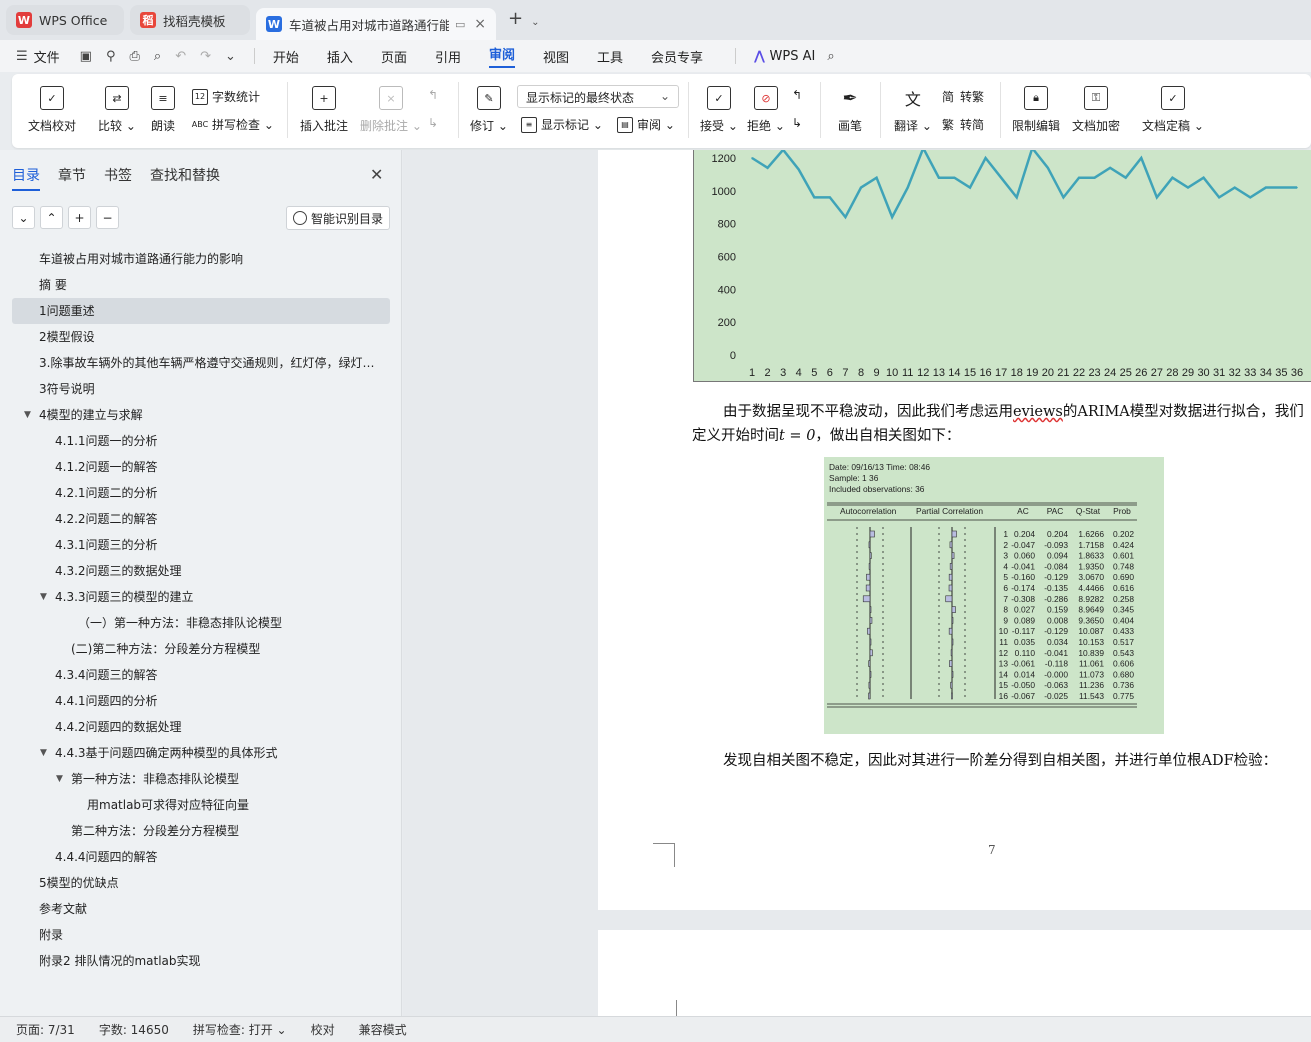  I want to click on reject-button: ⊘ 拒绝 ⌄, so click(766, 110).